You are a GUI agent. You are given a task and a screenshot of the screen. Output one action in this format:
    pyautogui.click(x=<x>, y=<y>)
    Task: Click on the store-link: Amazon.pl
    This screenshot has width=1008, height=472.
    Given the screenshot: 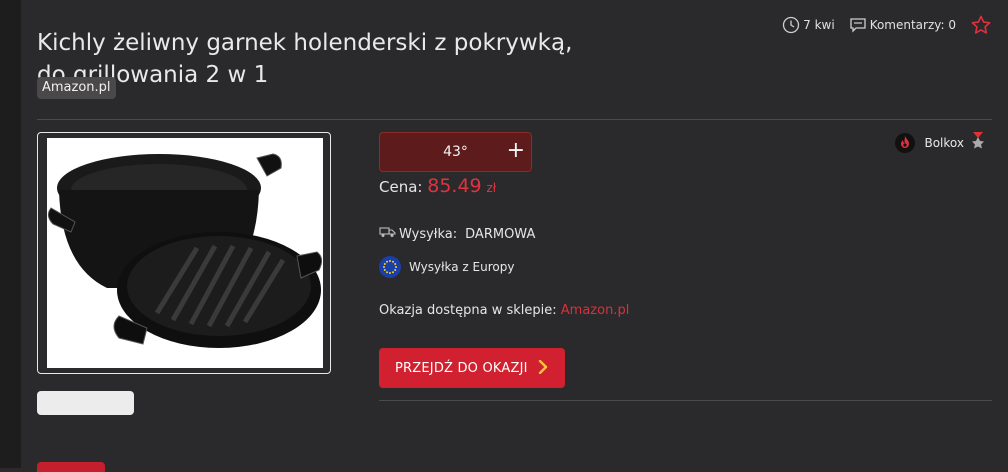 What is the action you would take?
    pyautogui.click(x=595, y=310)
    